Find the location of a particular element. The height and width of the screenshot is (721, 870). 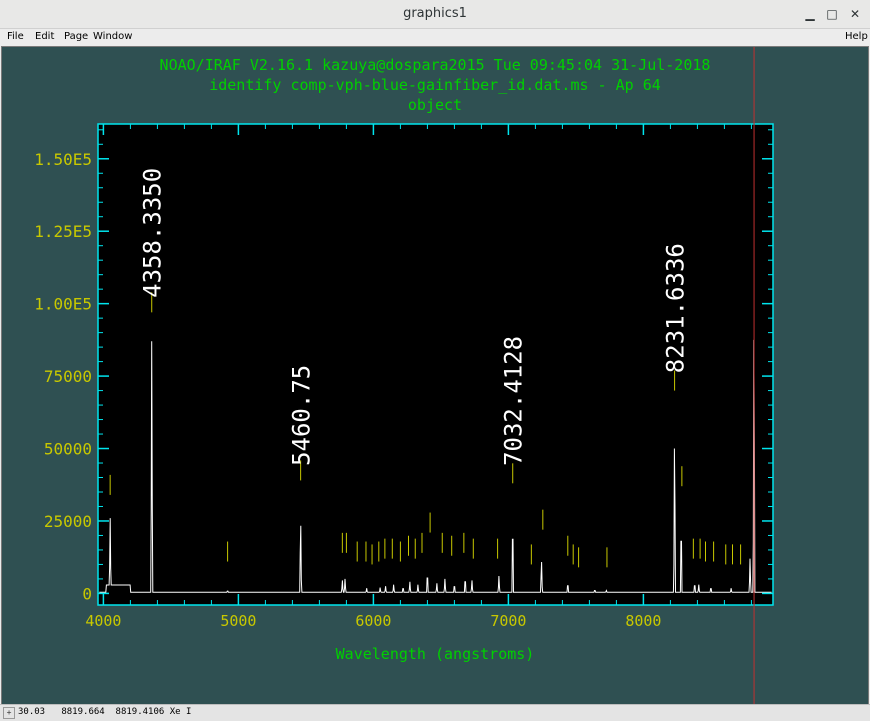

y-tick-label: 1.50E5 is located at coordinates (63, 159).